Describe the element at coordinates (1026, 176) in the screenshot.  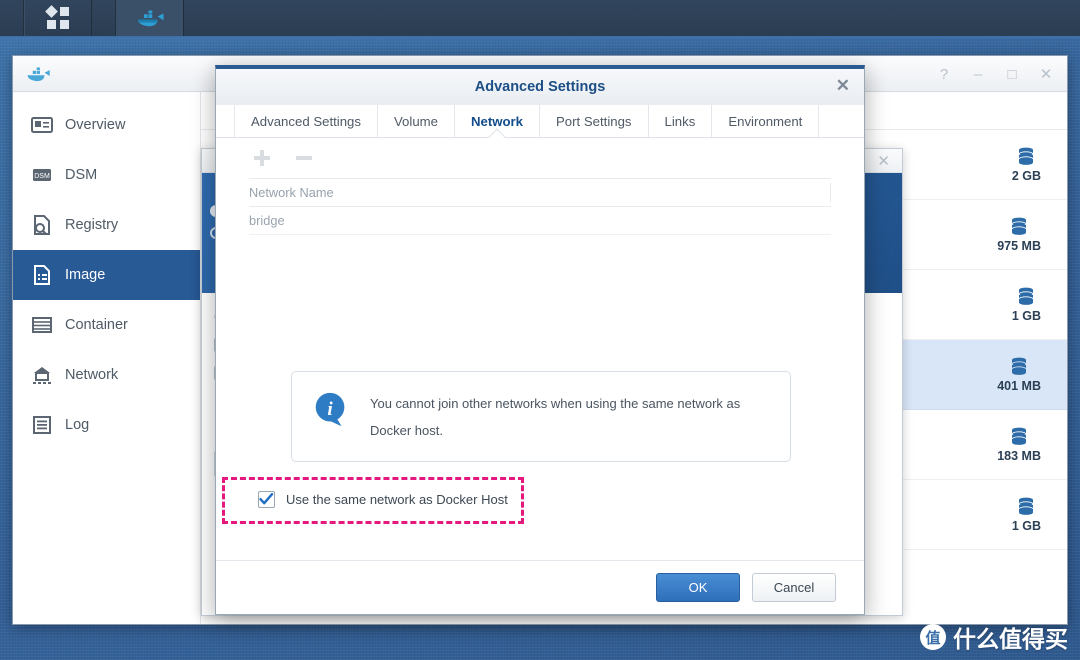
I see `image-size: 2 GB` at that location.